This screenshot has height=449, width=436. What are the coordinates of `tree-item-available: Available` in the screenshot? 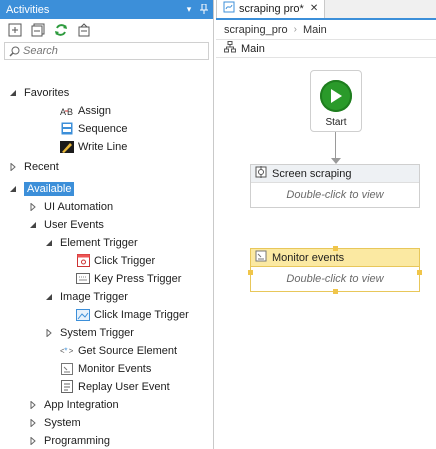 It's located at (41, 188).